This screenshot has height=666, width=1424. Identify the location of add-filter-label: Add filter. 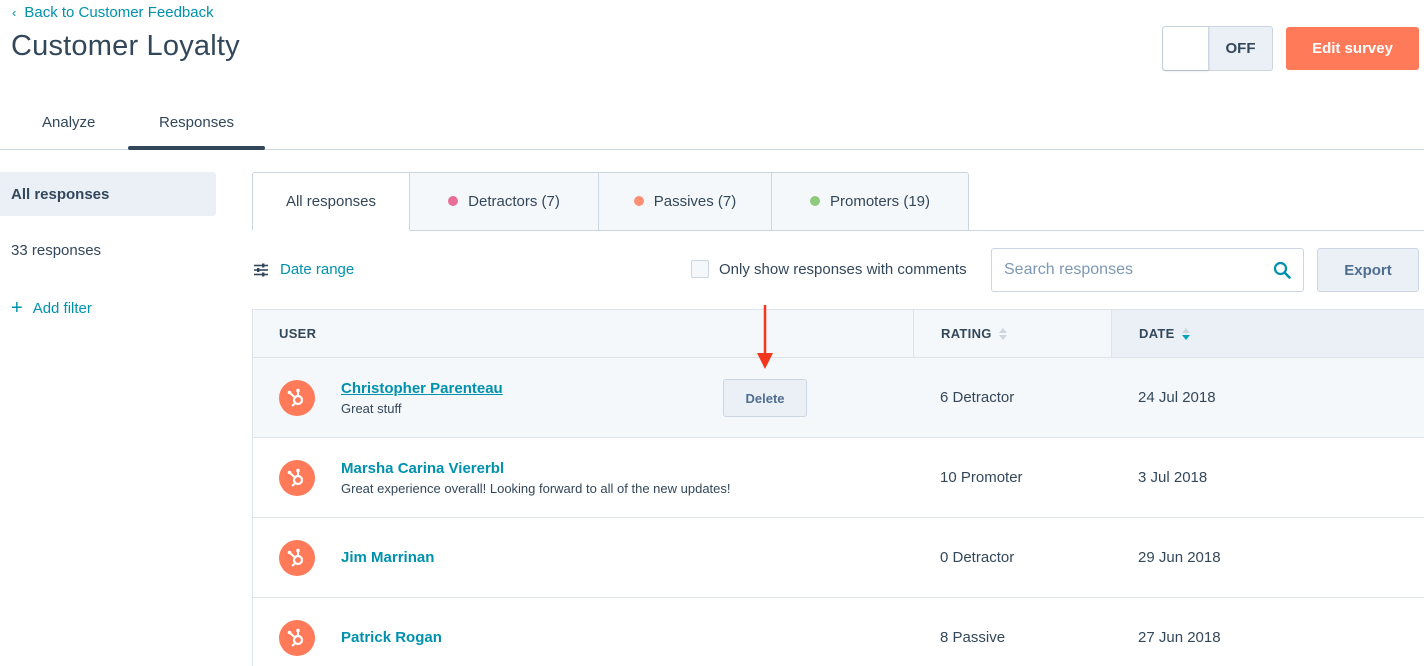
(62, 308).